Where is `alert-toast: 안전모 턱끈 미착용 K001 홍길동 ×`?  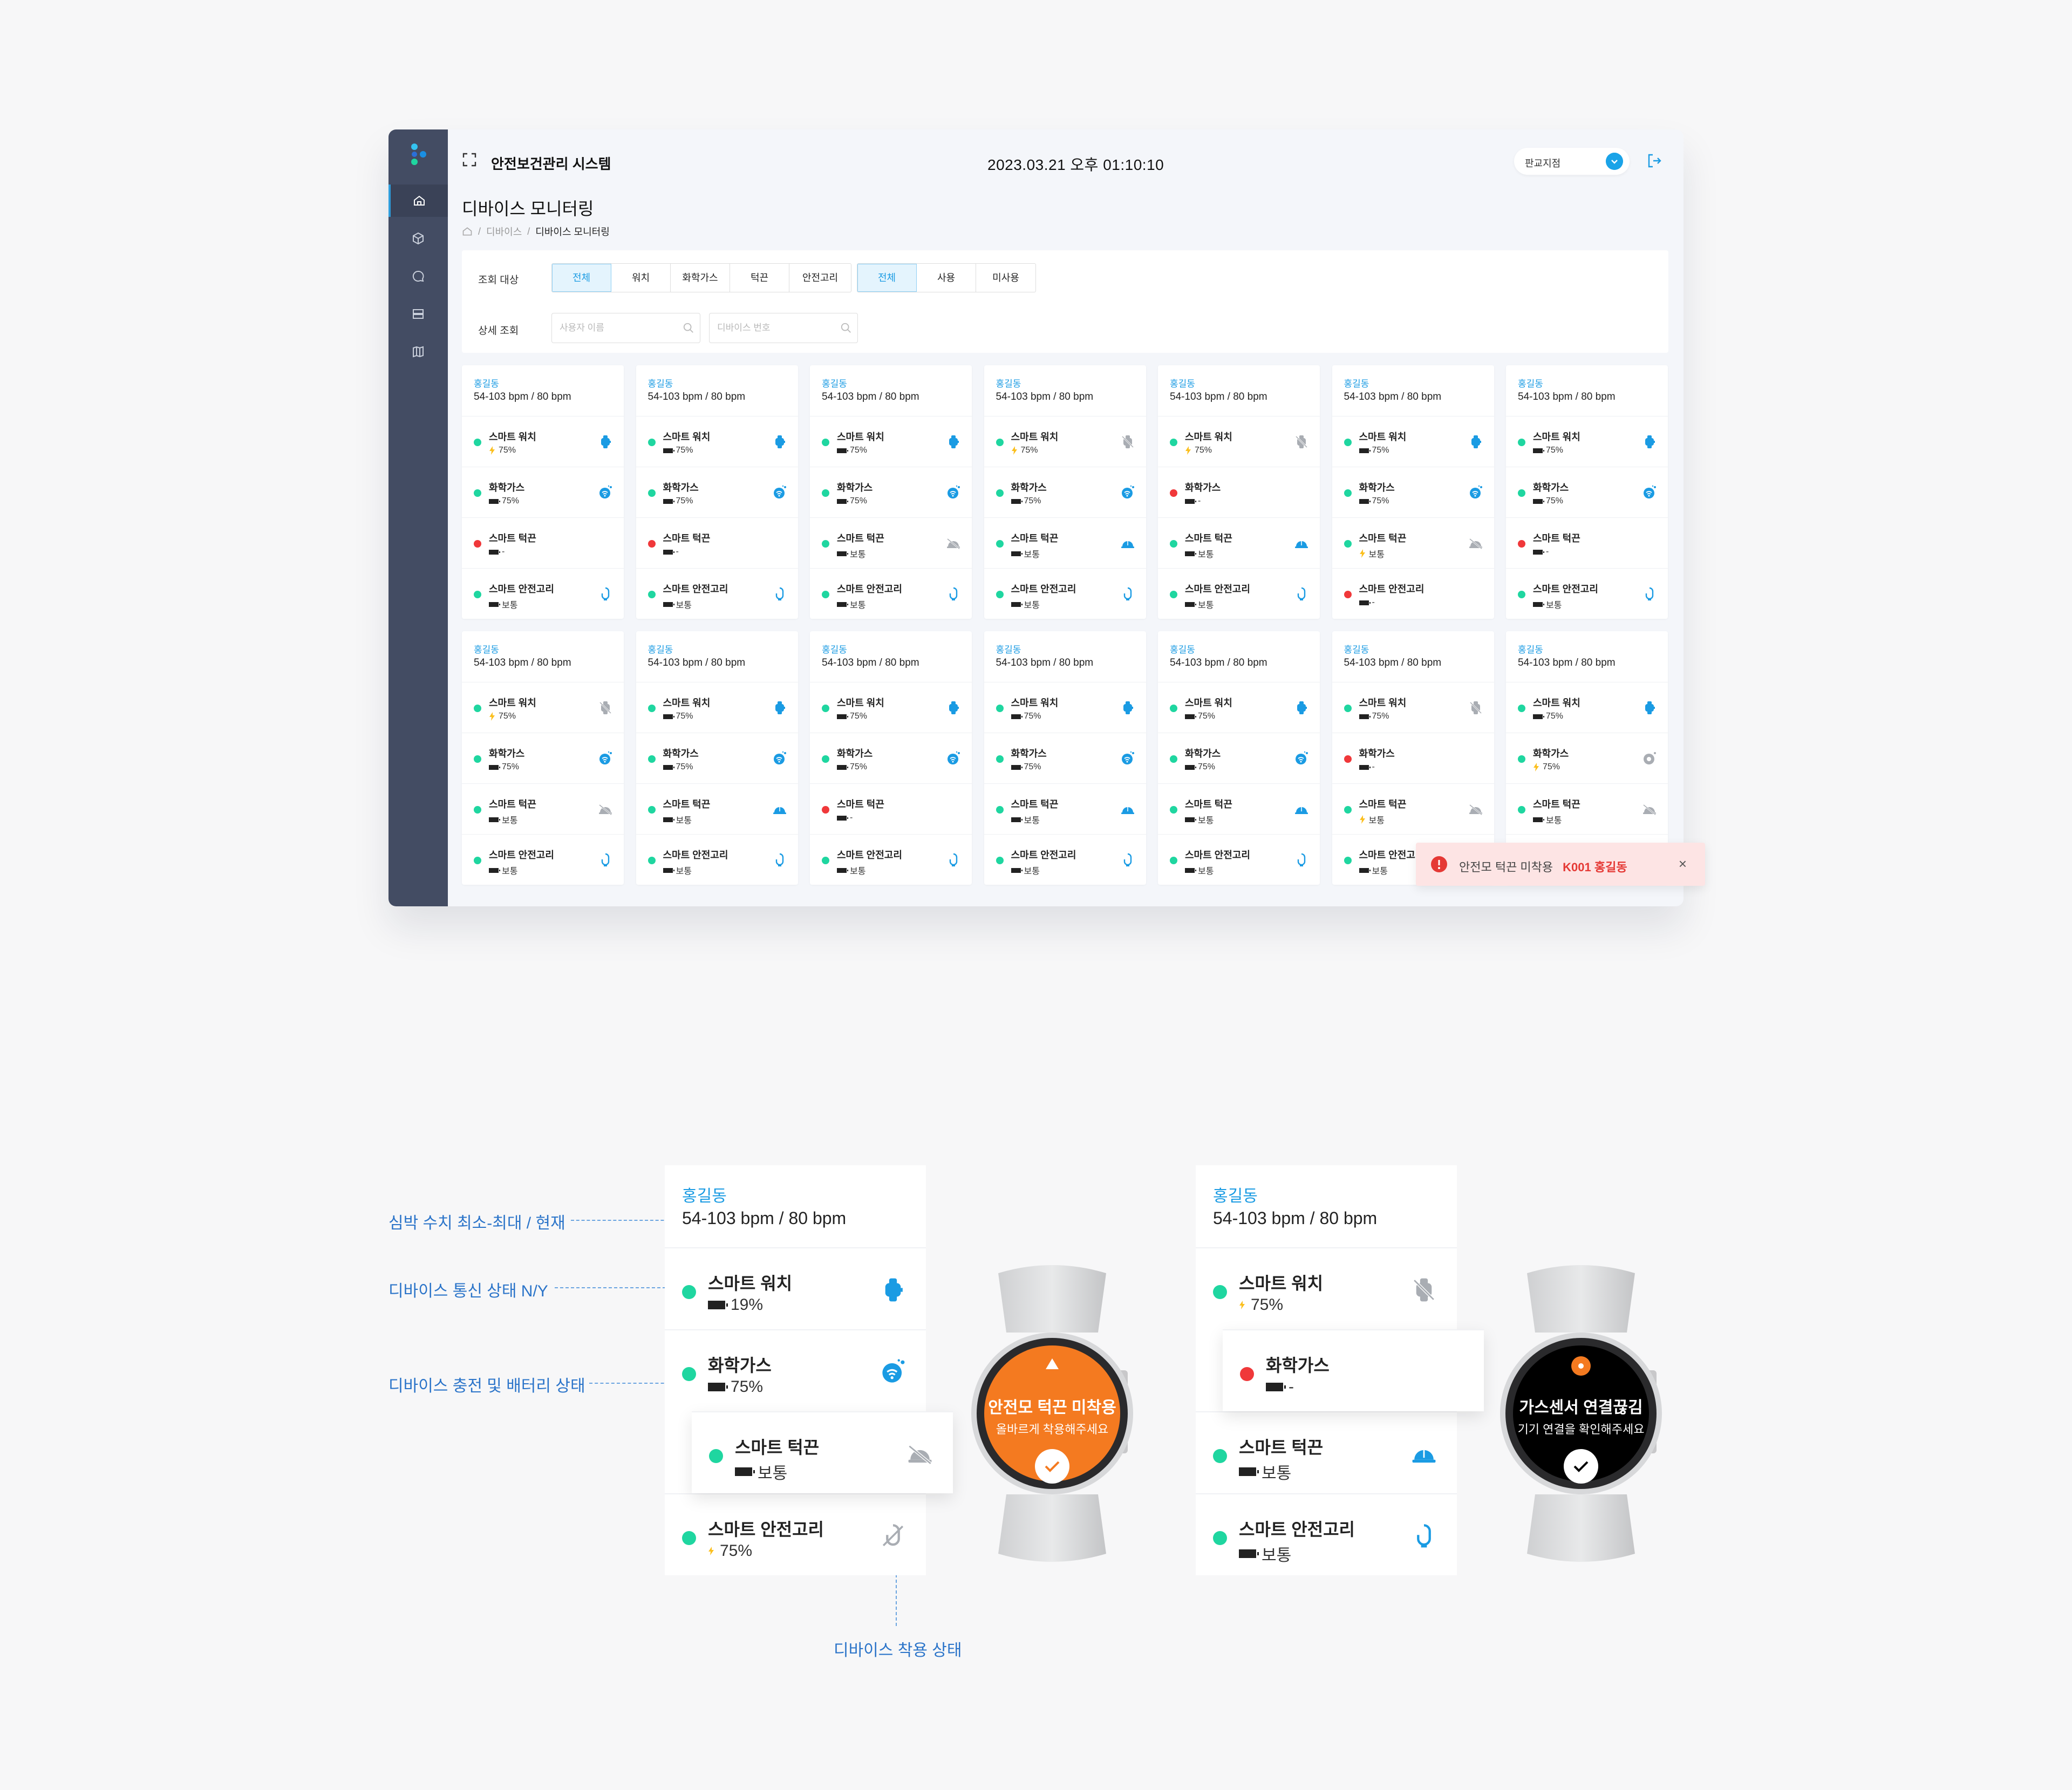 alert-toast: 안전모 턱끈 미착용 K001 홍길동 × is located at coordinates (1560, 864).